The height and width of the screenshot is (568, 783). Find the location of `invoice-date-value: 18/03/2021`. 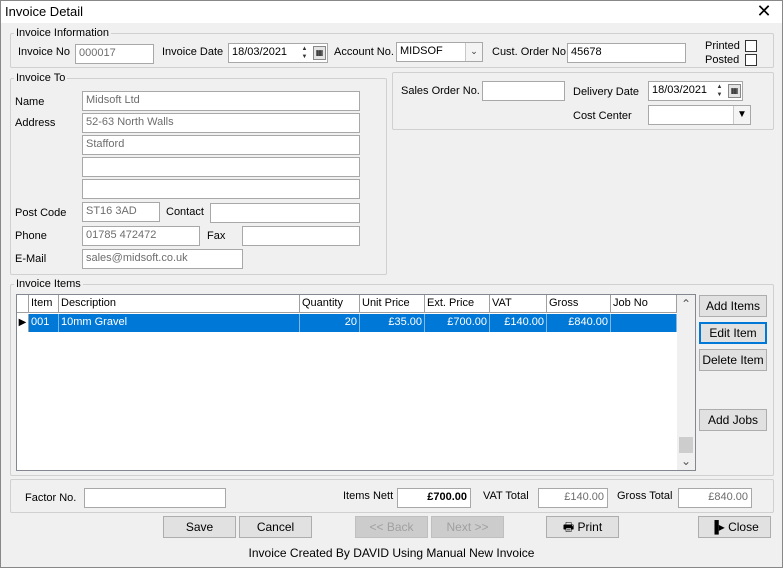

invoice-date-value: 18/03/2021 is located at coordinates (260, 52).